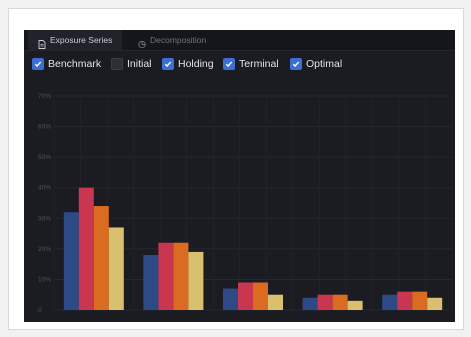 This screenshot has height=337, width=471. I want to click on terminal-checkbox: Terminal, so click(251, 64).